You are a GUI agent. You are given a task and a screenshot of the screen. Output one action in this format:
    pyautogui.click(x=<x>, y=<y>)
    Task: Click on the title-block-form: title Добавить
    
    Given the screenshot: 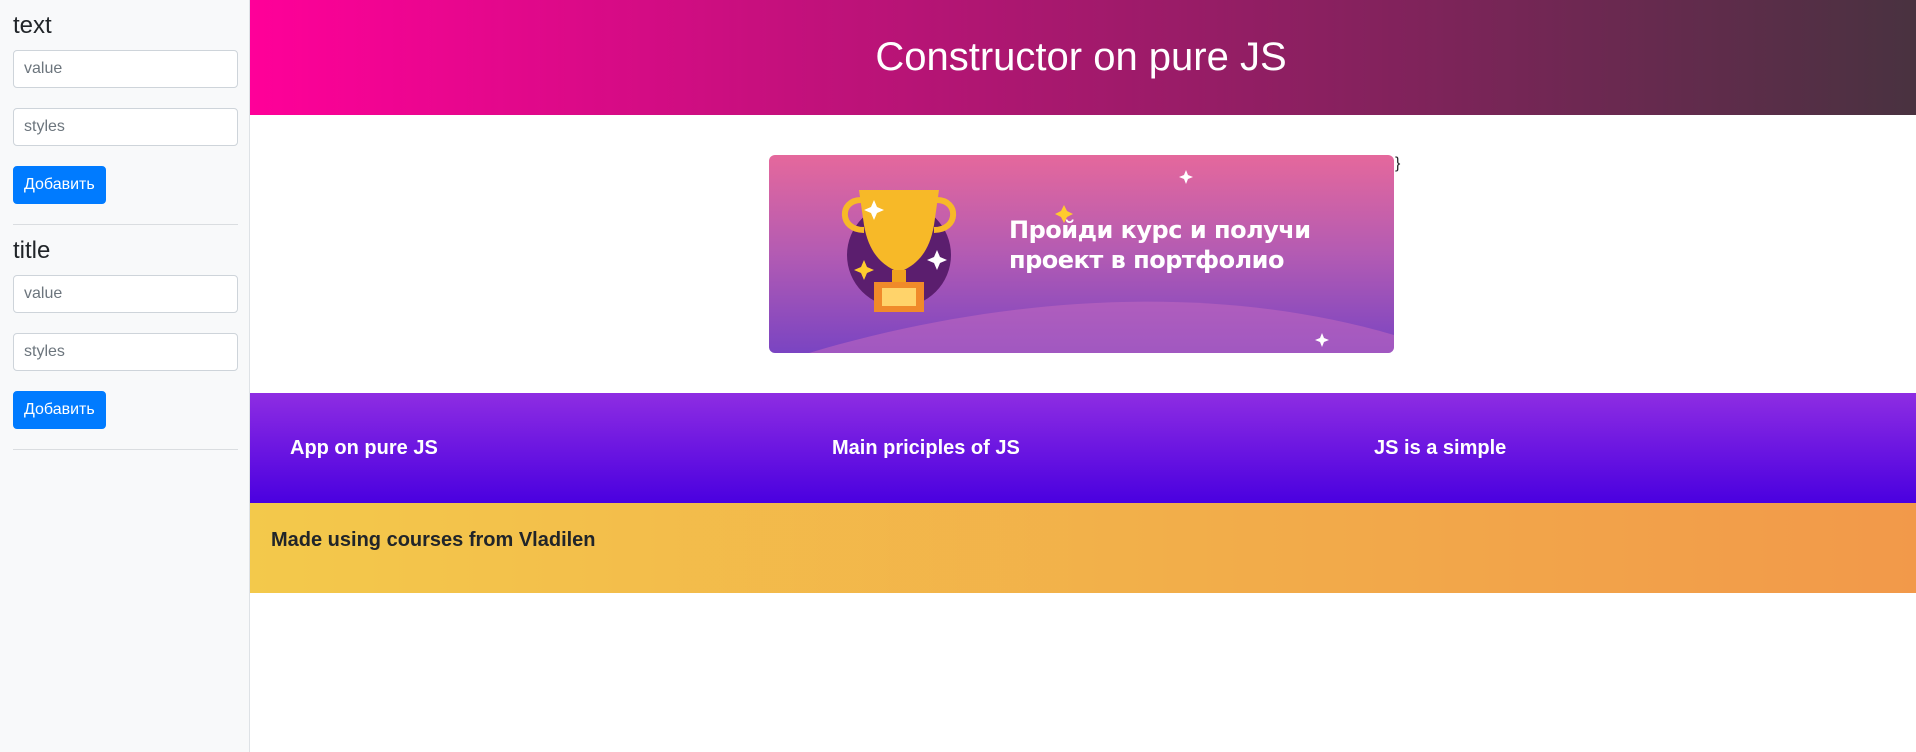 What is the action you would take?
    pyautogui.click(x=125, y=337)
    